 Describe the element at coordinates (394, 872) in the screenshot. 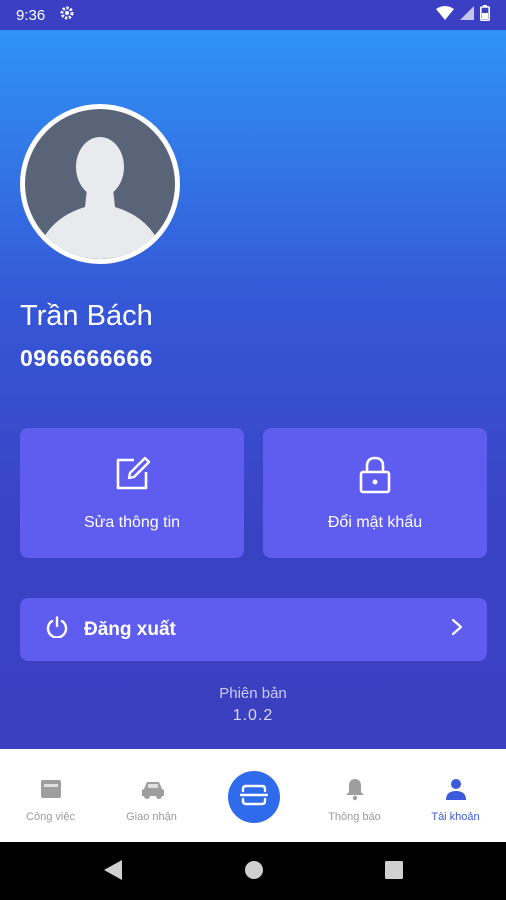

I see `recents-icon` at that location.